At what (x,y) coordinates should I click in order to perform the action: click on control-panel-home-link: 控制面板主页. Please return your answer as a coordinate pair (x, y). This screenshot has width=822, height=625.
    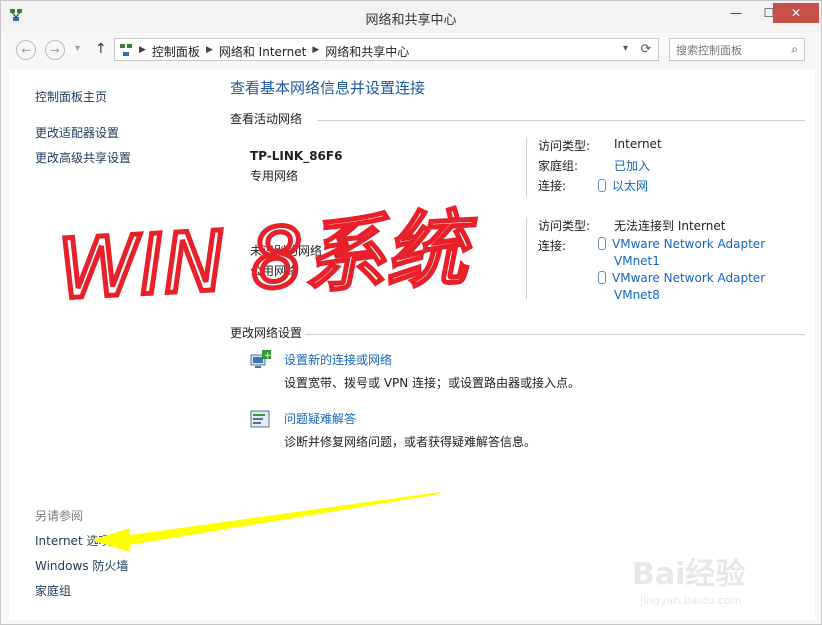
    Looking at the image, I should click on (71, 96).